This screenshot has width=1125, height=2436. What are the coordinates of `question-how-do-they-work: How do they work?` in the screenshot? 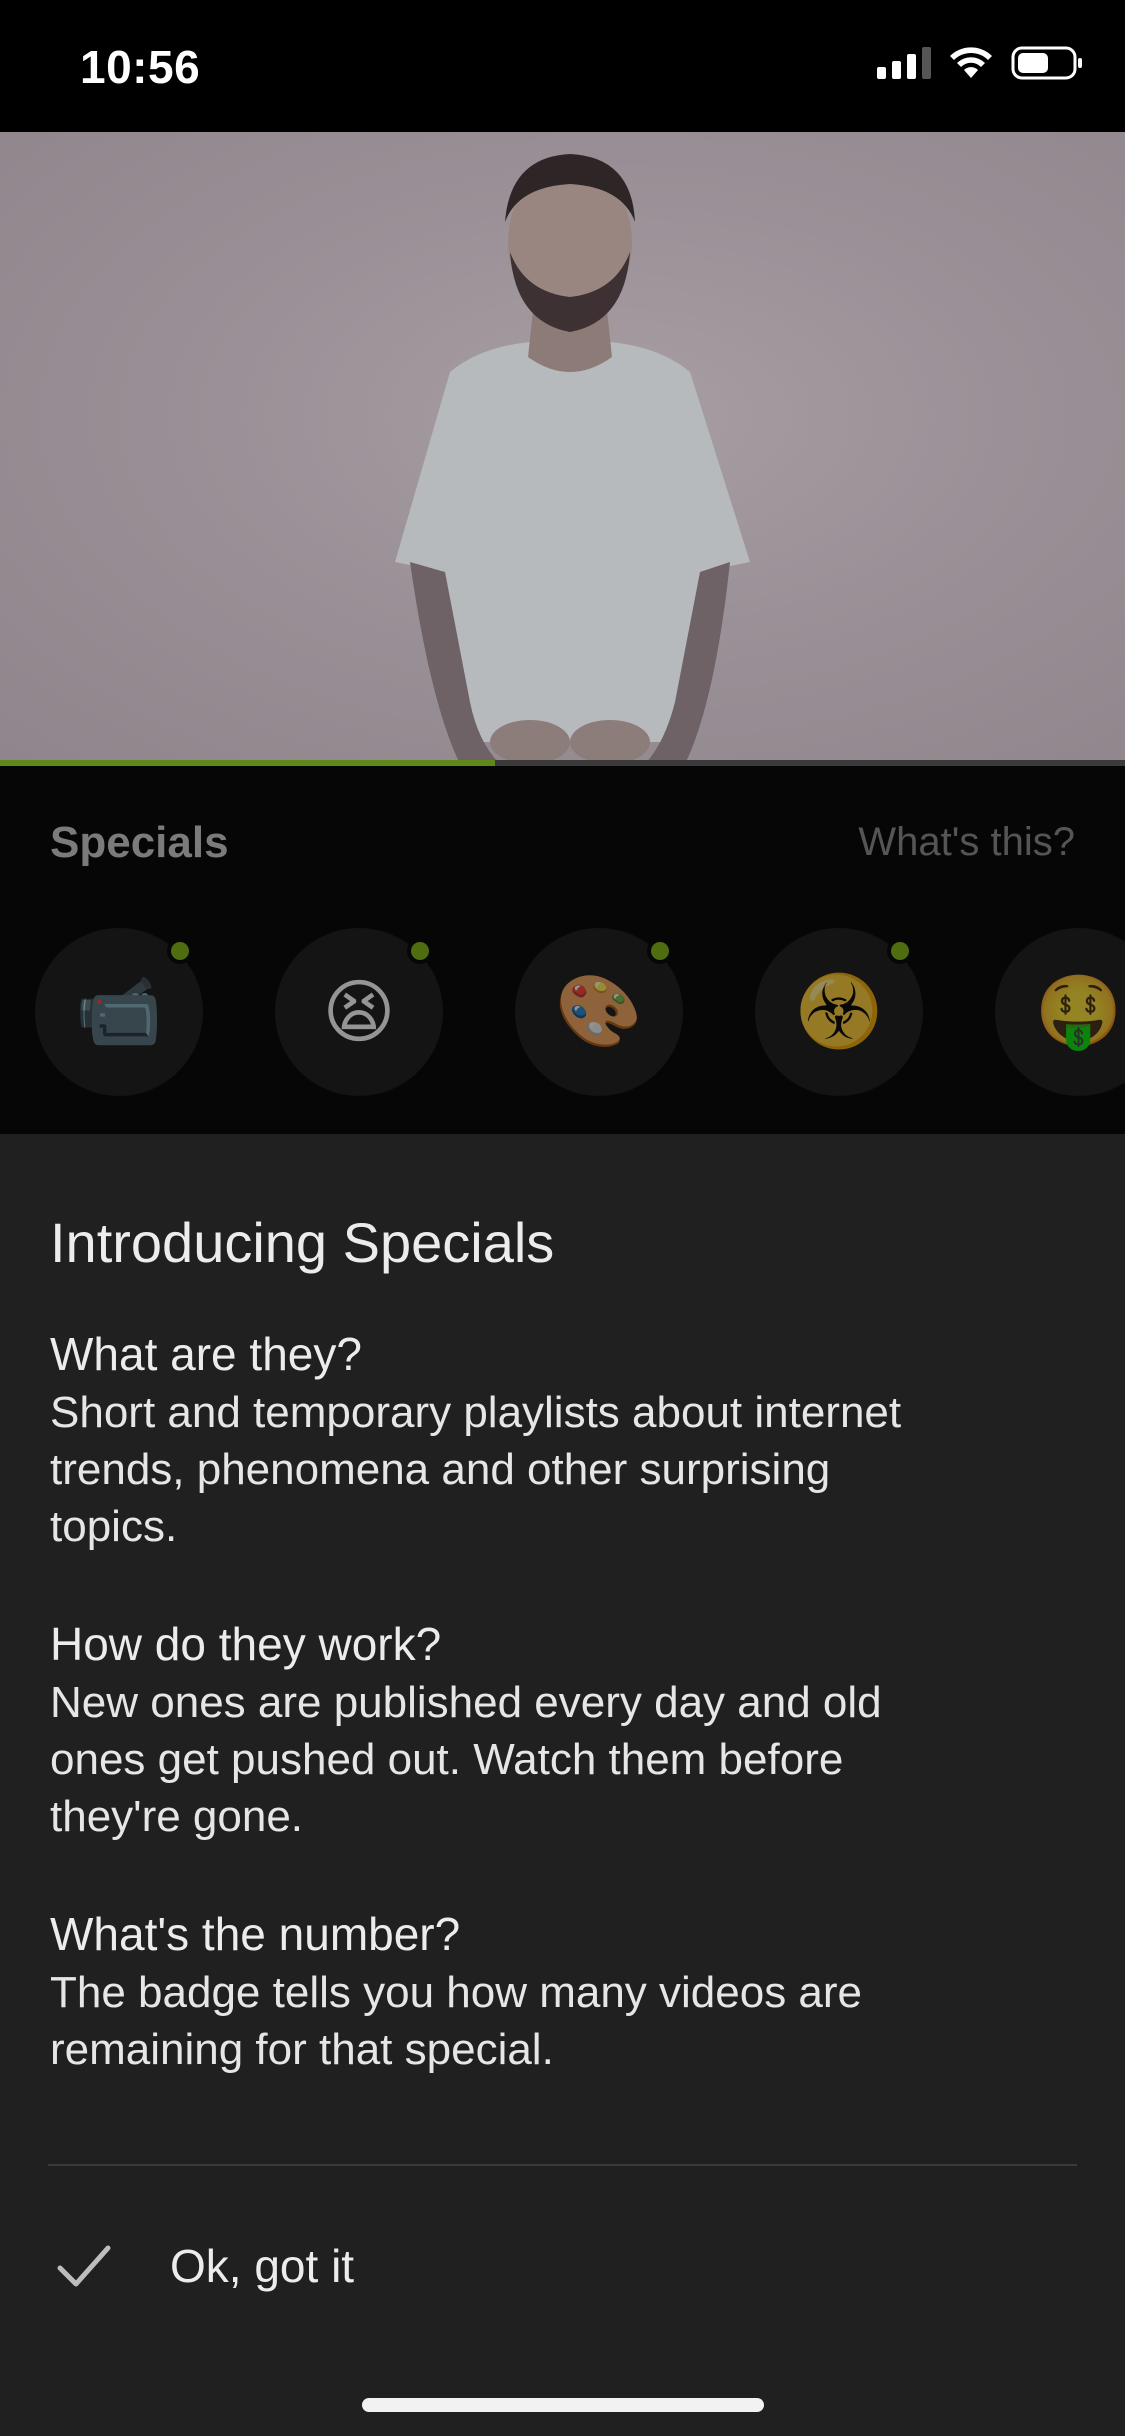 It's located at (246, 1644).